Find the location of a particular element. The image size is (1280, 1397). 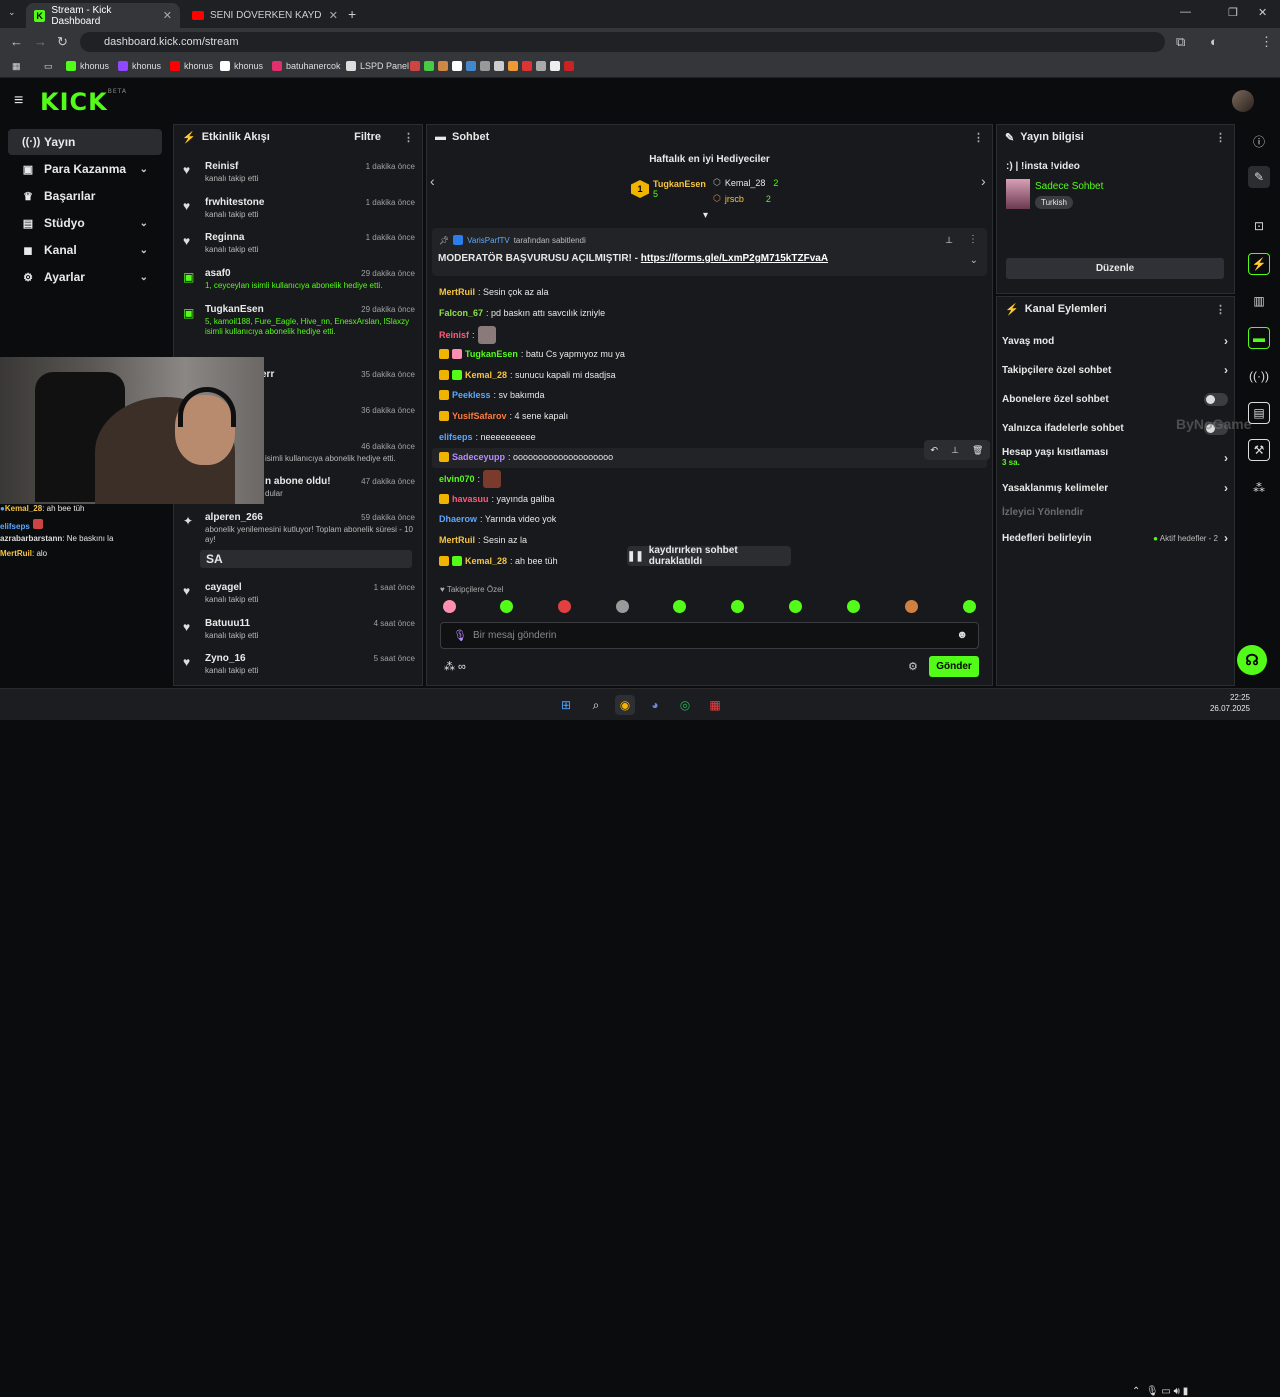

info-icon: ⓘ is located at coordinates (1259, 141).